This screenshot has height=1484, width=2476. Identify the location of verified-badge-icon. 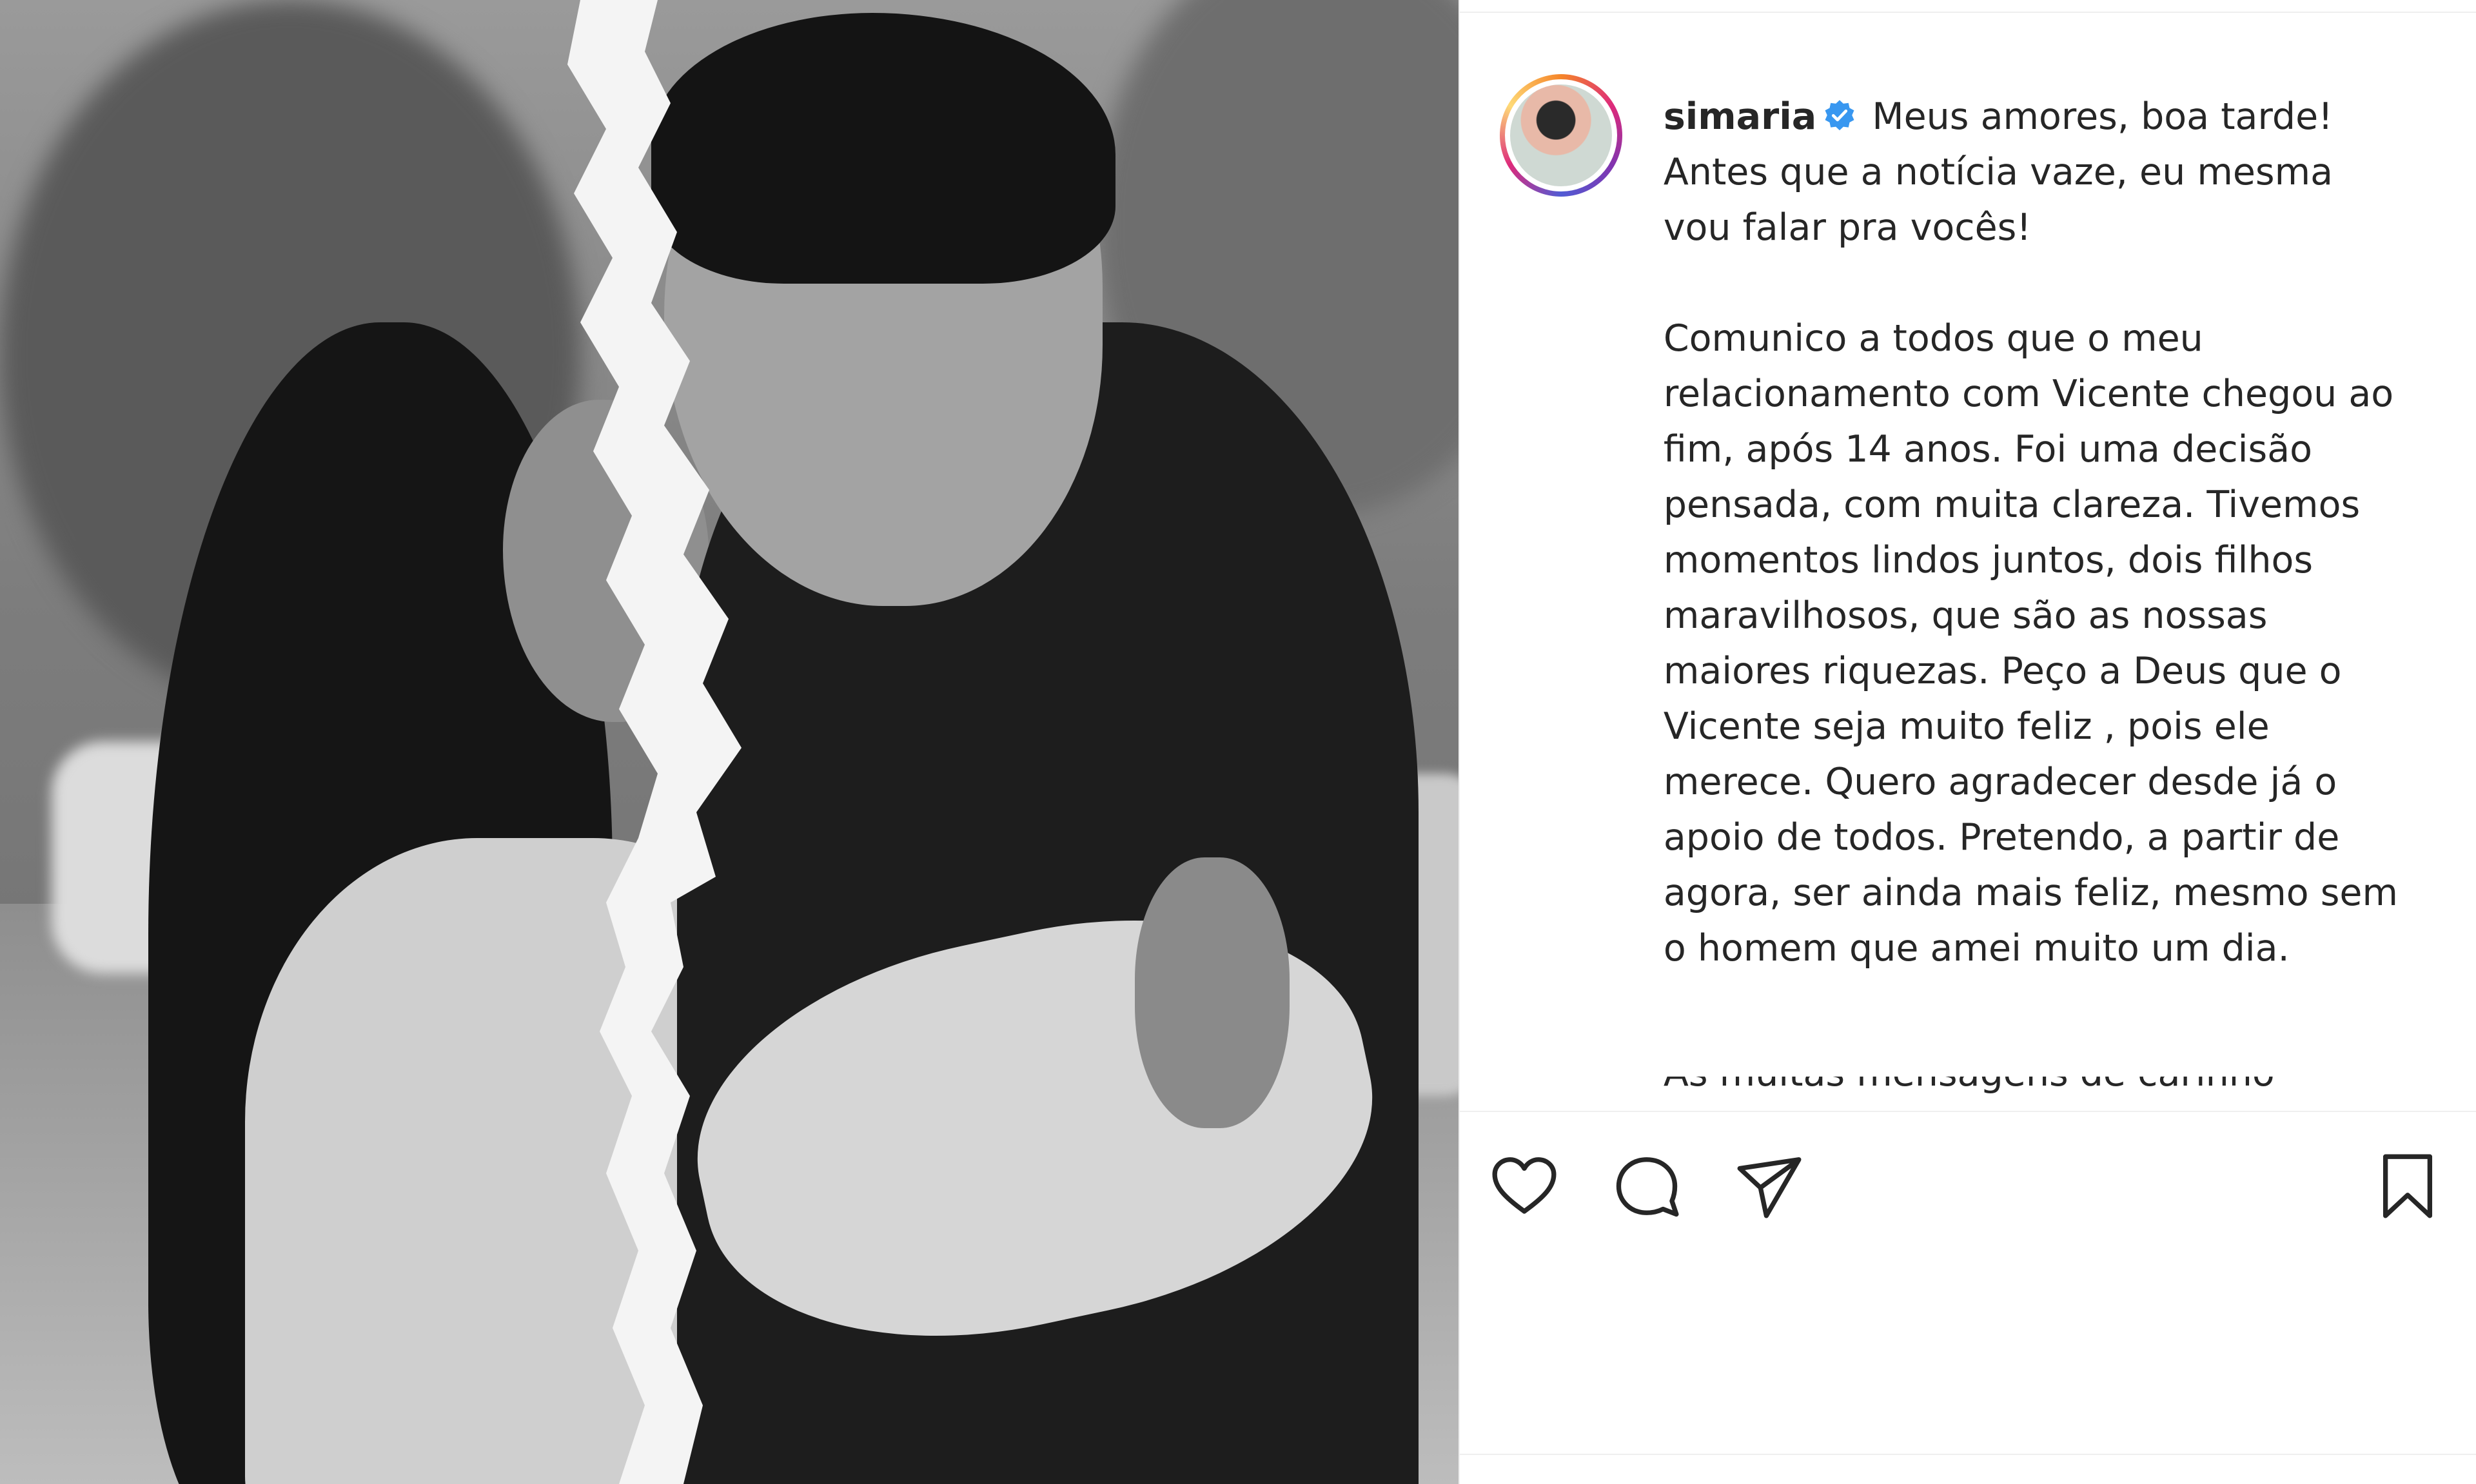
(1839, 115).